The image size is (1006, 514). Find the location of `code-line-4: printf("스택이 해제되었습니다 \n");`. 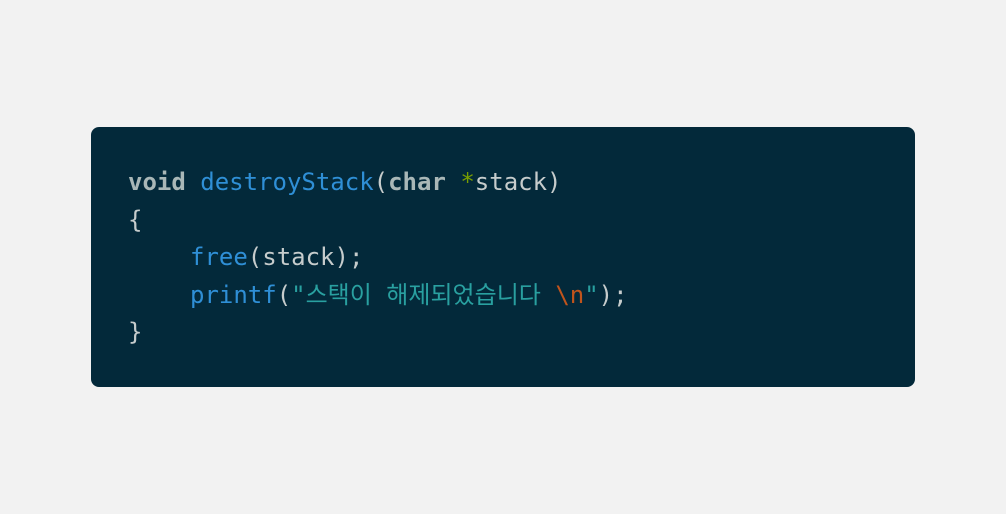

code-line-4: printf("스택이 해제되었습니다 \n"); is located at coordinates (521, 296).